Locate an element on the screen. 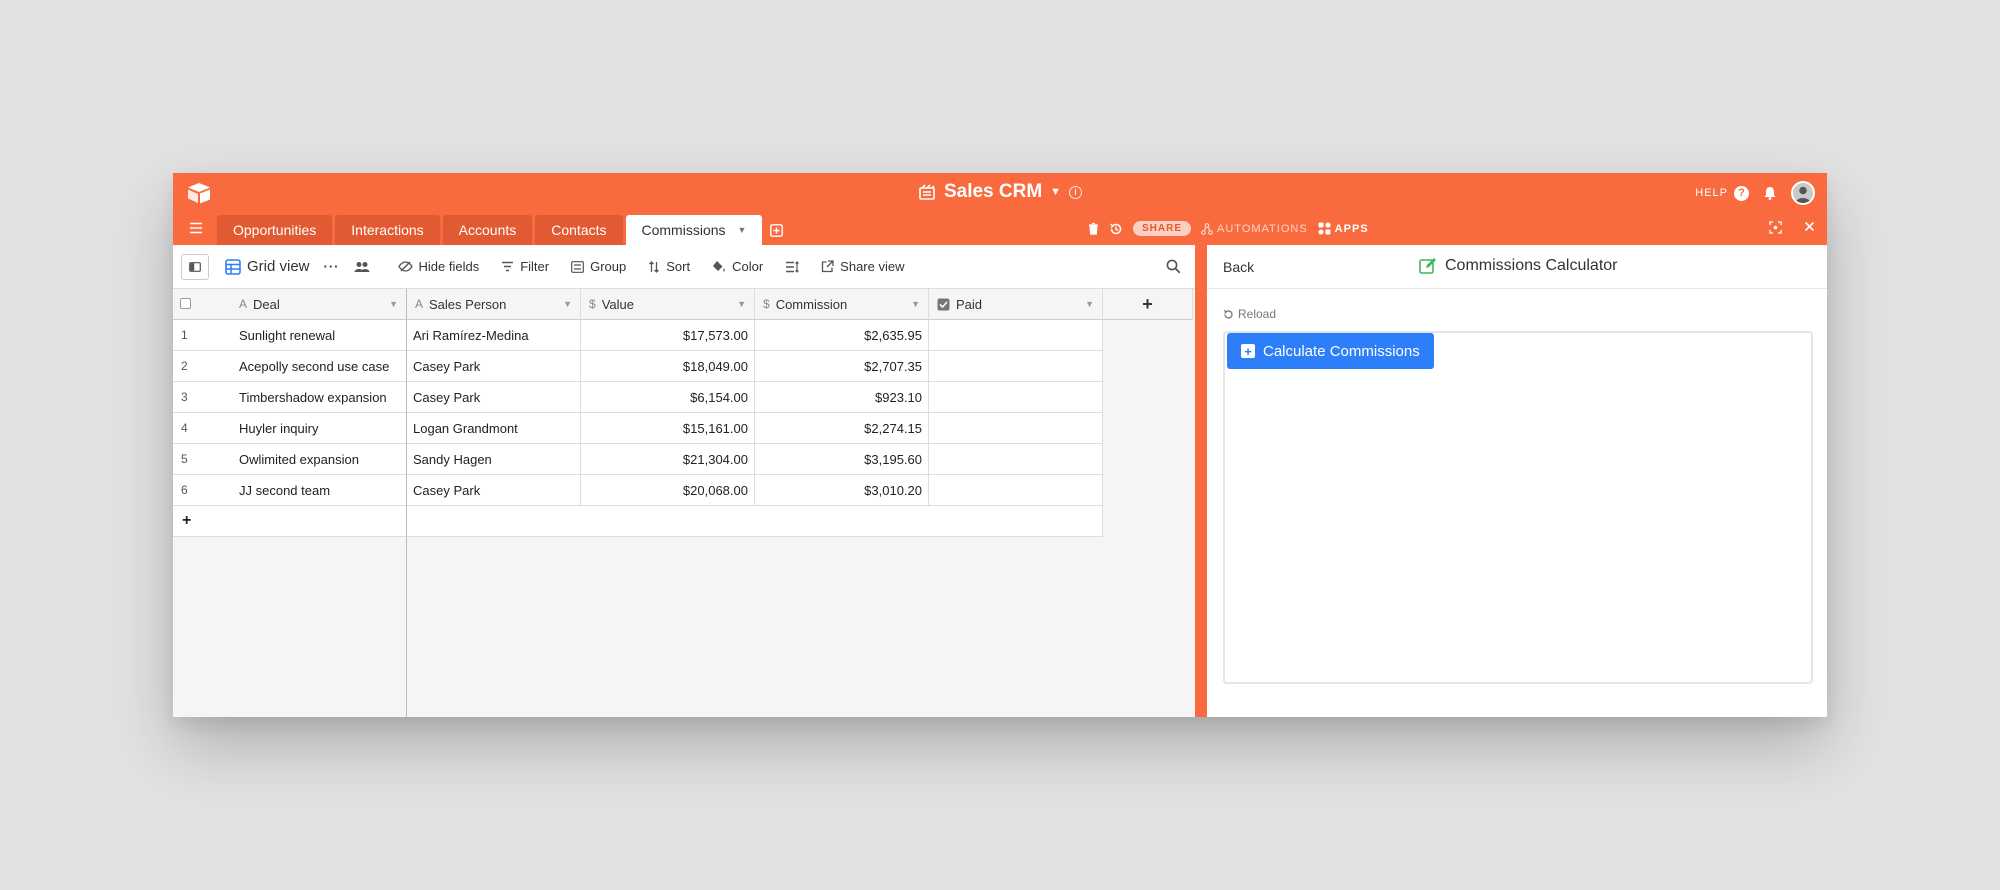  hide-fields-button: Hide fields is located at coordinates (438, 266).